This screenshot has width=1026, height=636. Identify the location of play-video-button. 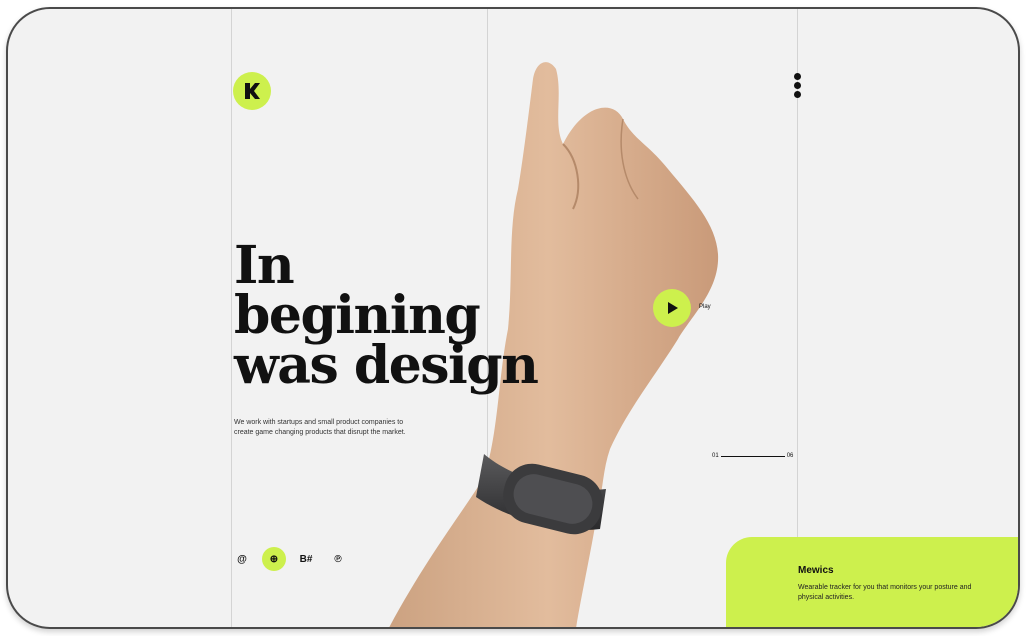
(672, 308).